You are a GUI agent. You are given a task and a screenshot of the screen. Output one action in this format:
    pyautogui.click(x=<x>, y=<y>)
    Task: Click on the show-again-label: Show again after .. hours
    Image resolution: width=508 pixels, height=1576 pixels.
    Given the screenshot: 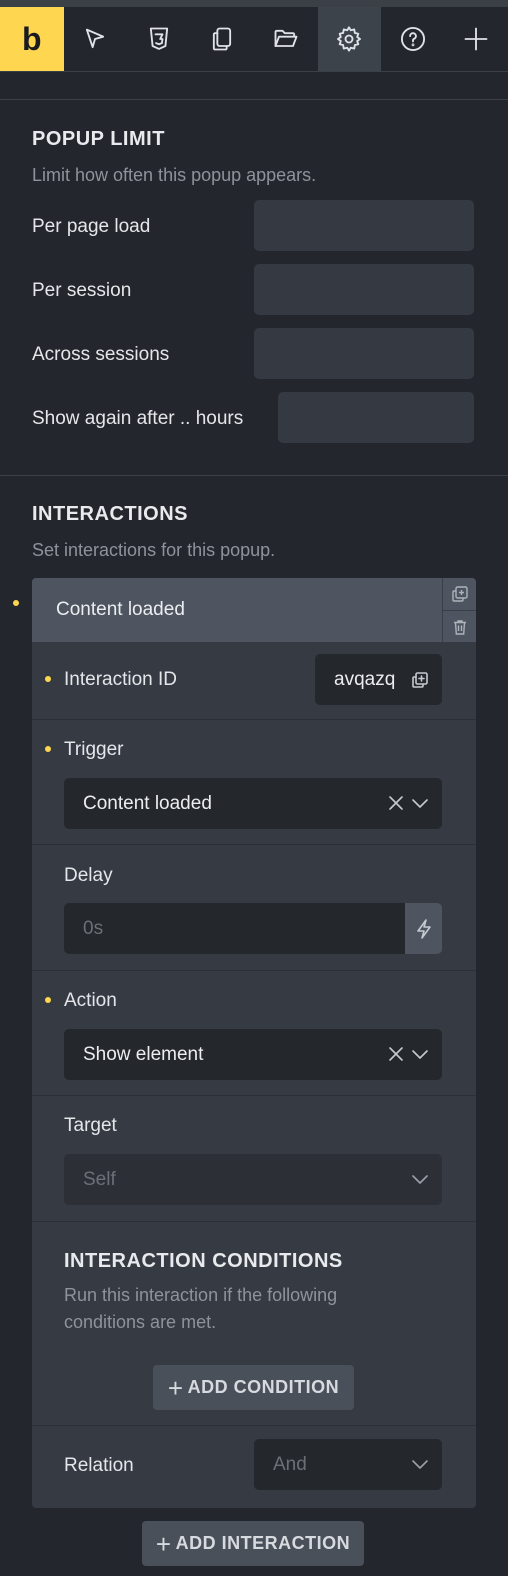 What is the action you would take?
    pyautogui.click(x=138, y=418)
    